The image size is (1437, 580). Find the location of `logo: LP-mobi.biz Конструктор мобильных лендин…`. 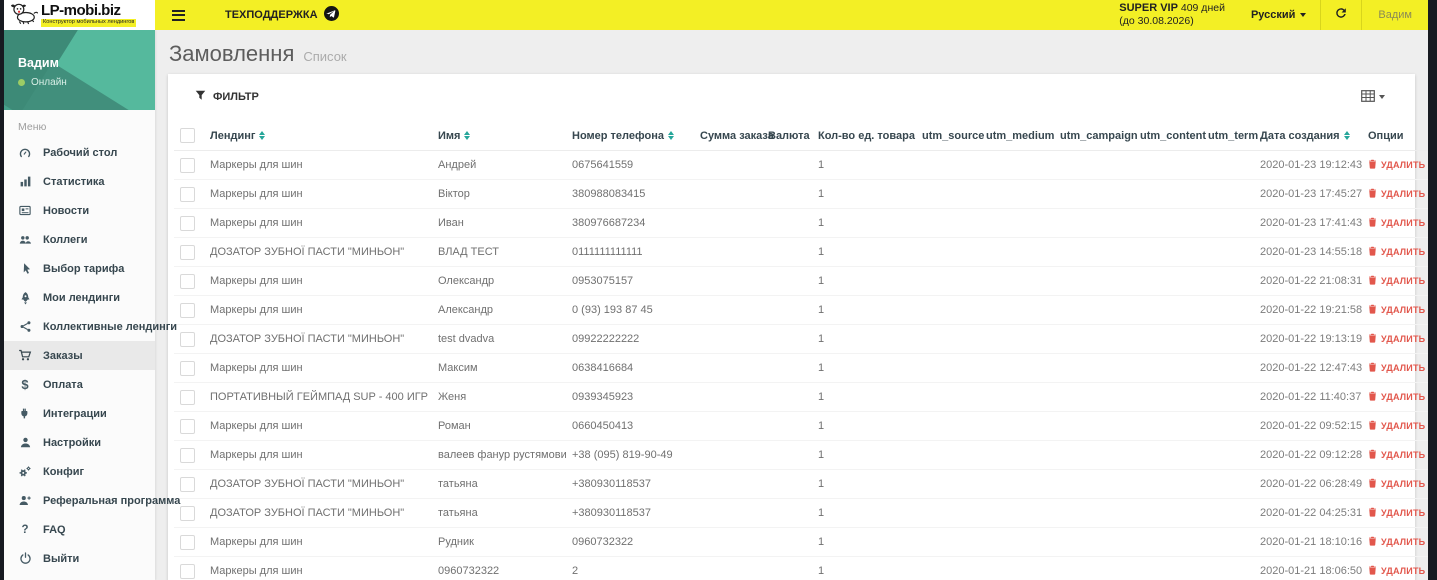

logo: LP-mobi.biz Конструктор мобильных лендин… is located at coordinates (79, 15).